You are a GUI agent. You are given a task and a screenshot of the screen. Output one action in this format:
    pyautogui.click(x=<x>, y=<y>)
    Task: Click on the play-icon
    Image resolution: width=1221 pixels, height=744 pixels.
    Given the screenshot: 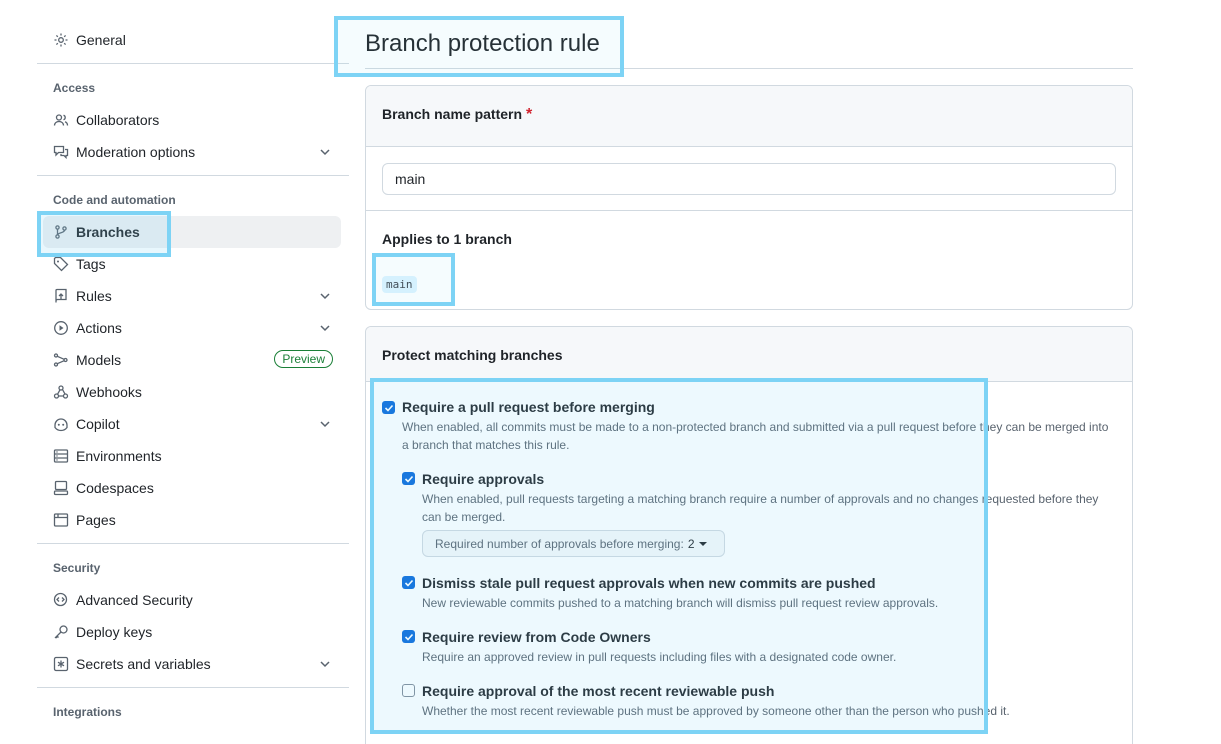 What is the action you would take?
    pyautogui.click(x=61, y=328)
    